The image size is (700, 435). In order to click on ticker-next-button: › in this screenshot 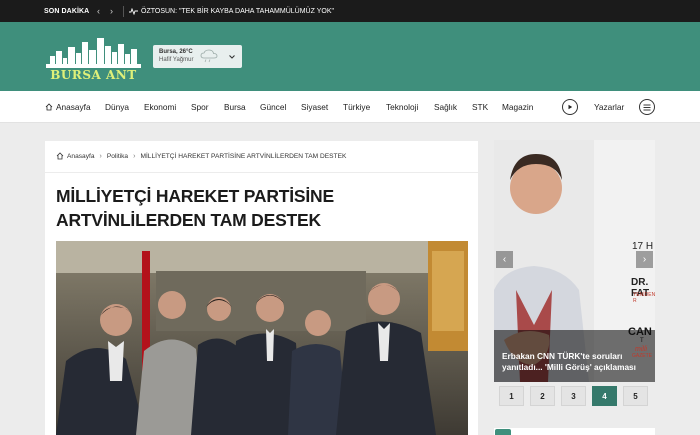, I will do `click(111, 11)`.